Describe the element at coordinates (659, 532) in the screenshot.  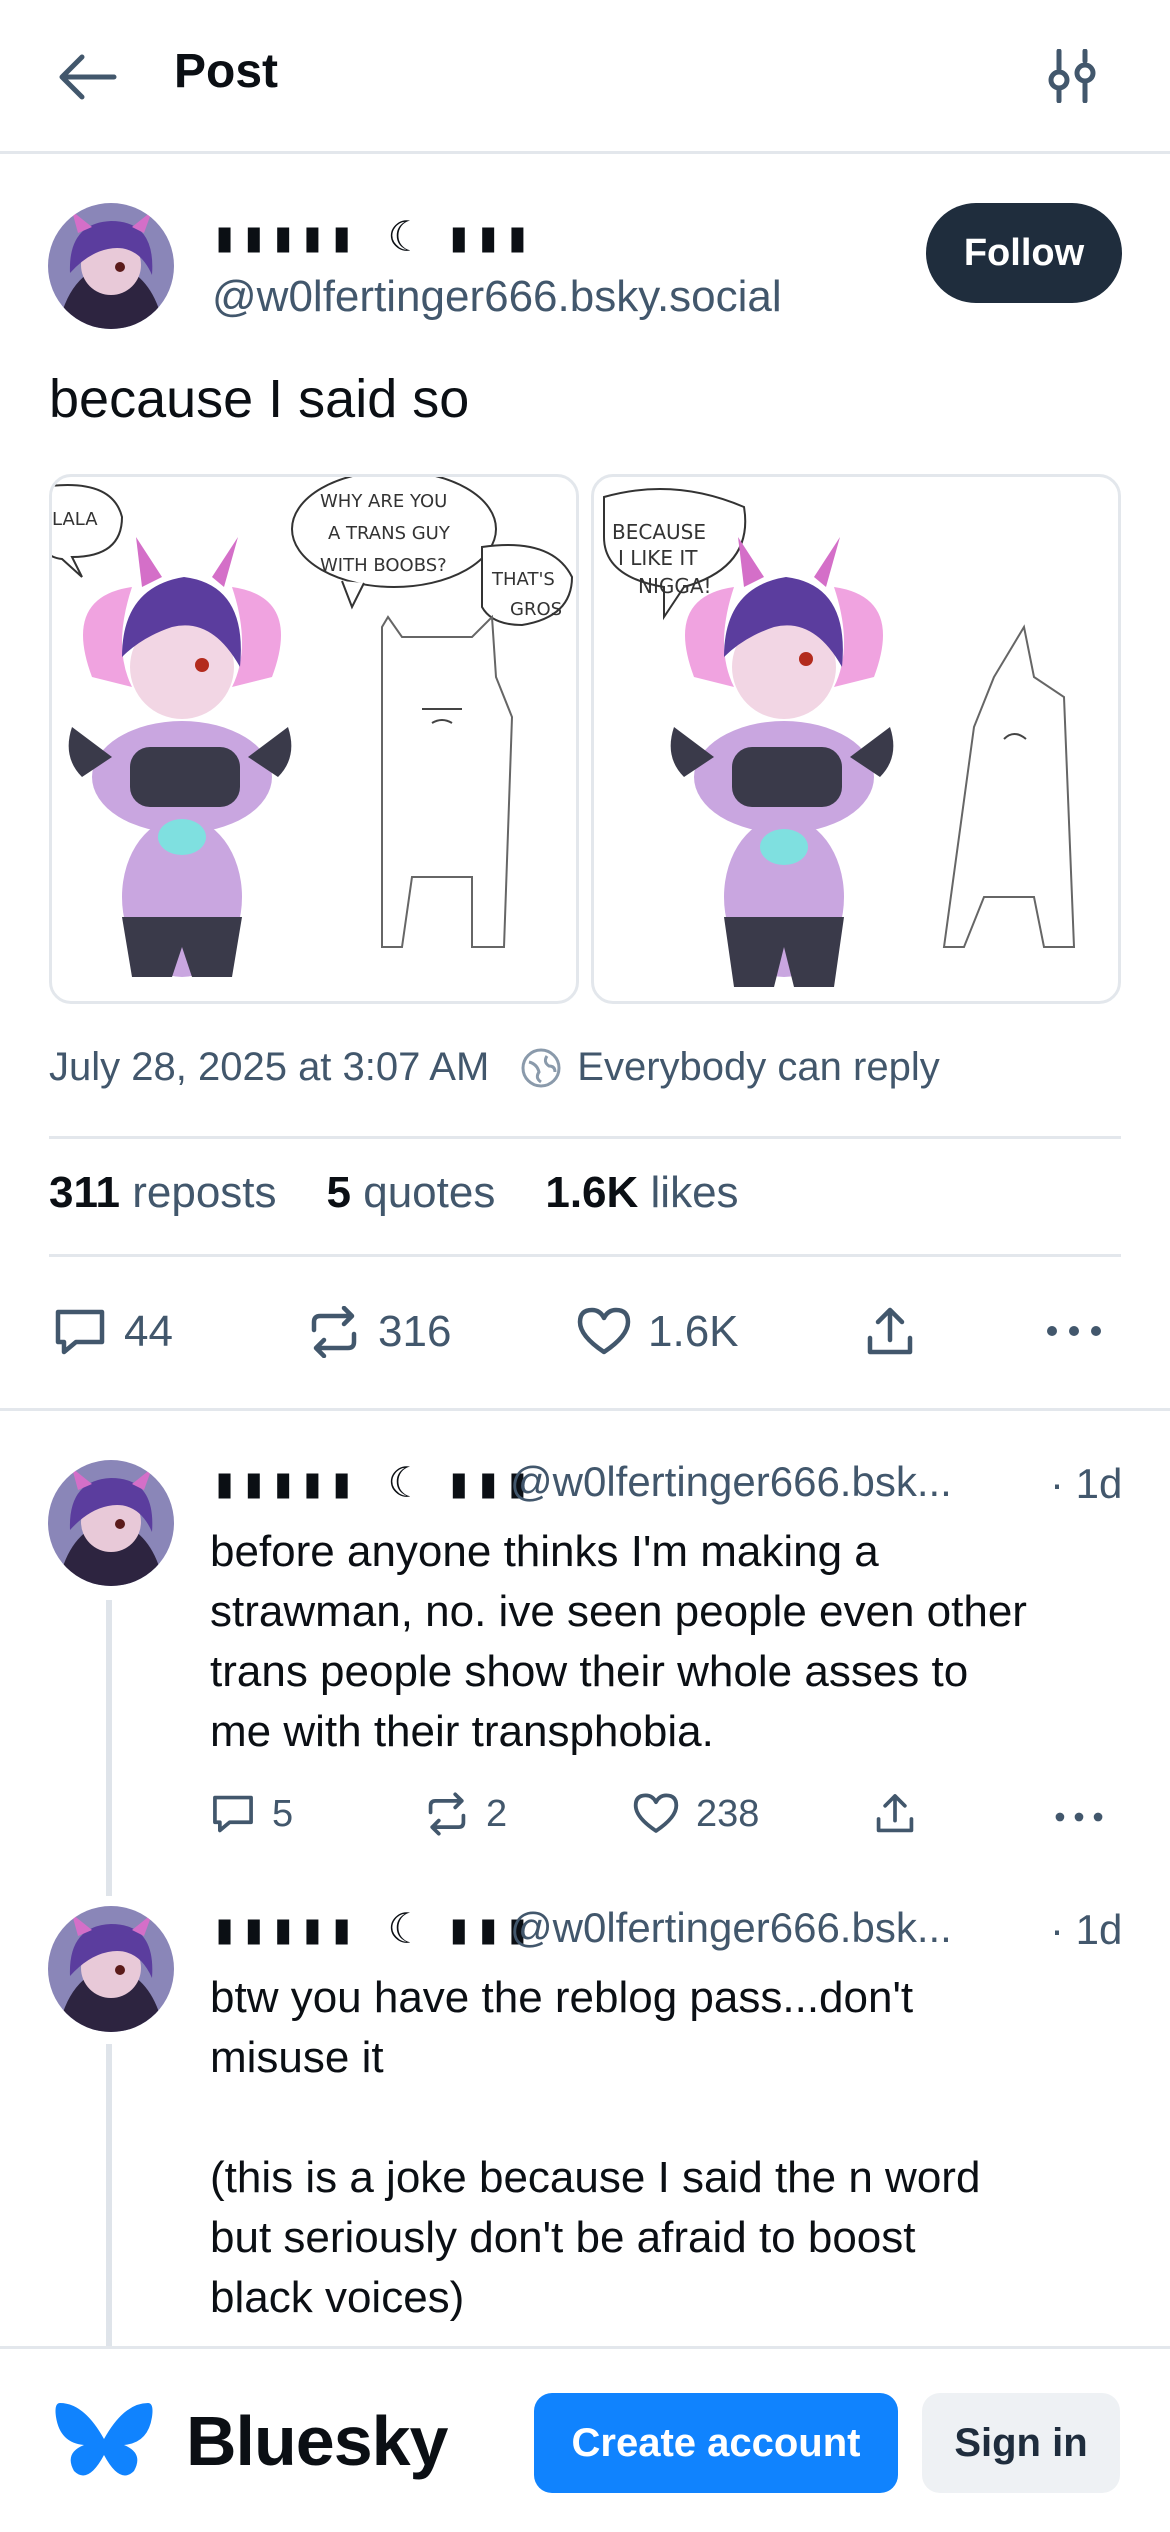
I see `bubble-text: BECAUSE` at that location.